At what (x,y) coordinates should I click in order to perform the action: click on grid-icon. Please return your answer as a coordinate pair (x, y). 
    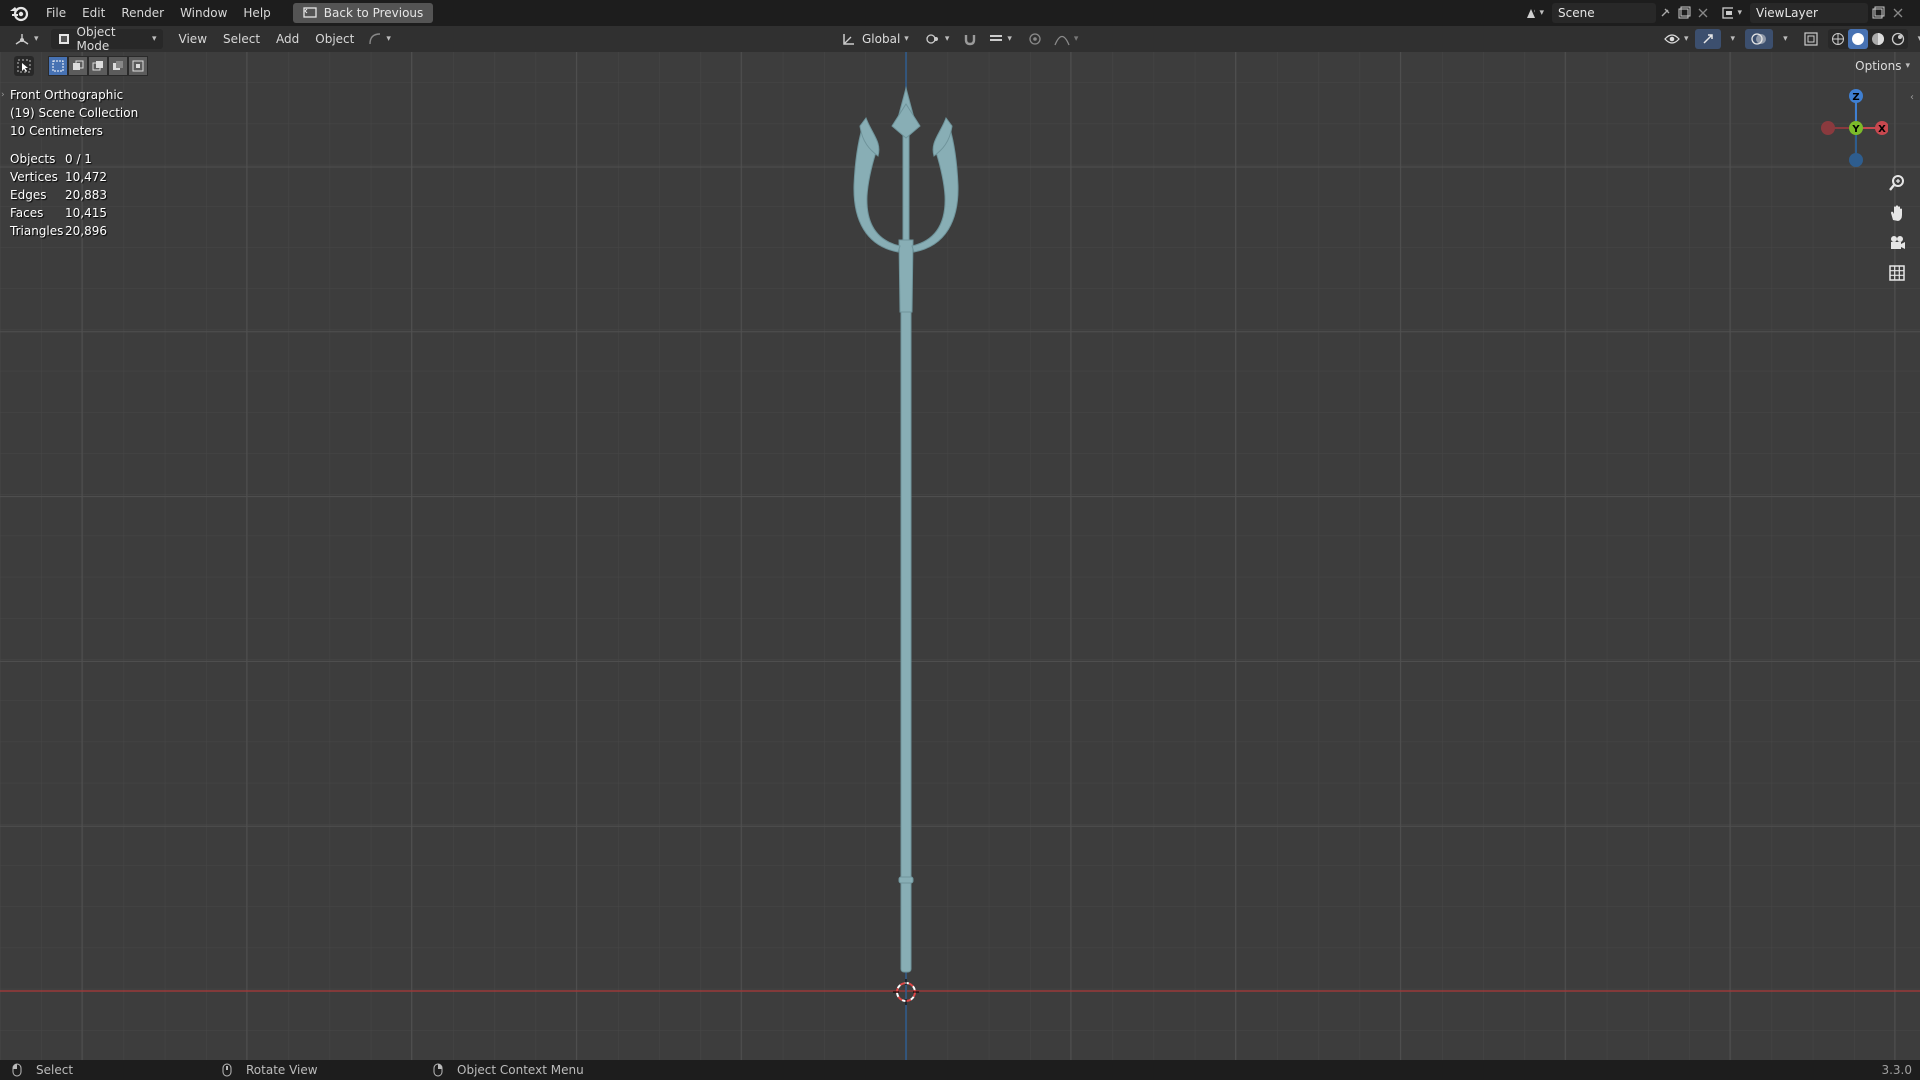
    Looking at the image, I should click on (1897, 273).